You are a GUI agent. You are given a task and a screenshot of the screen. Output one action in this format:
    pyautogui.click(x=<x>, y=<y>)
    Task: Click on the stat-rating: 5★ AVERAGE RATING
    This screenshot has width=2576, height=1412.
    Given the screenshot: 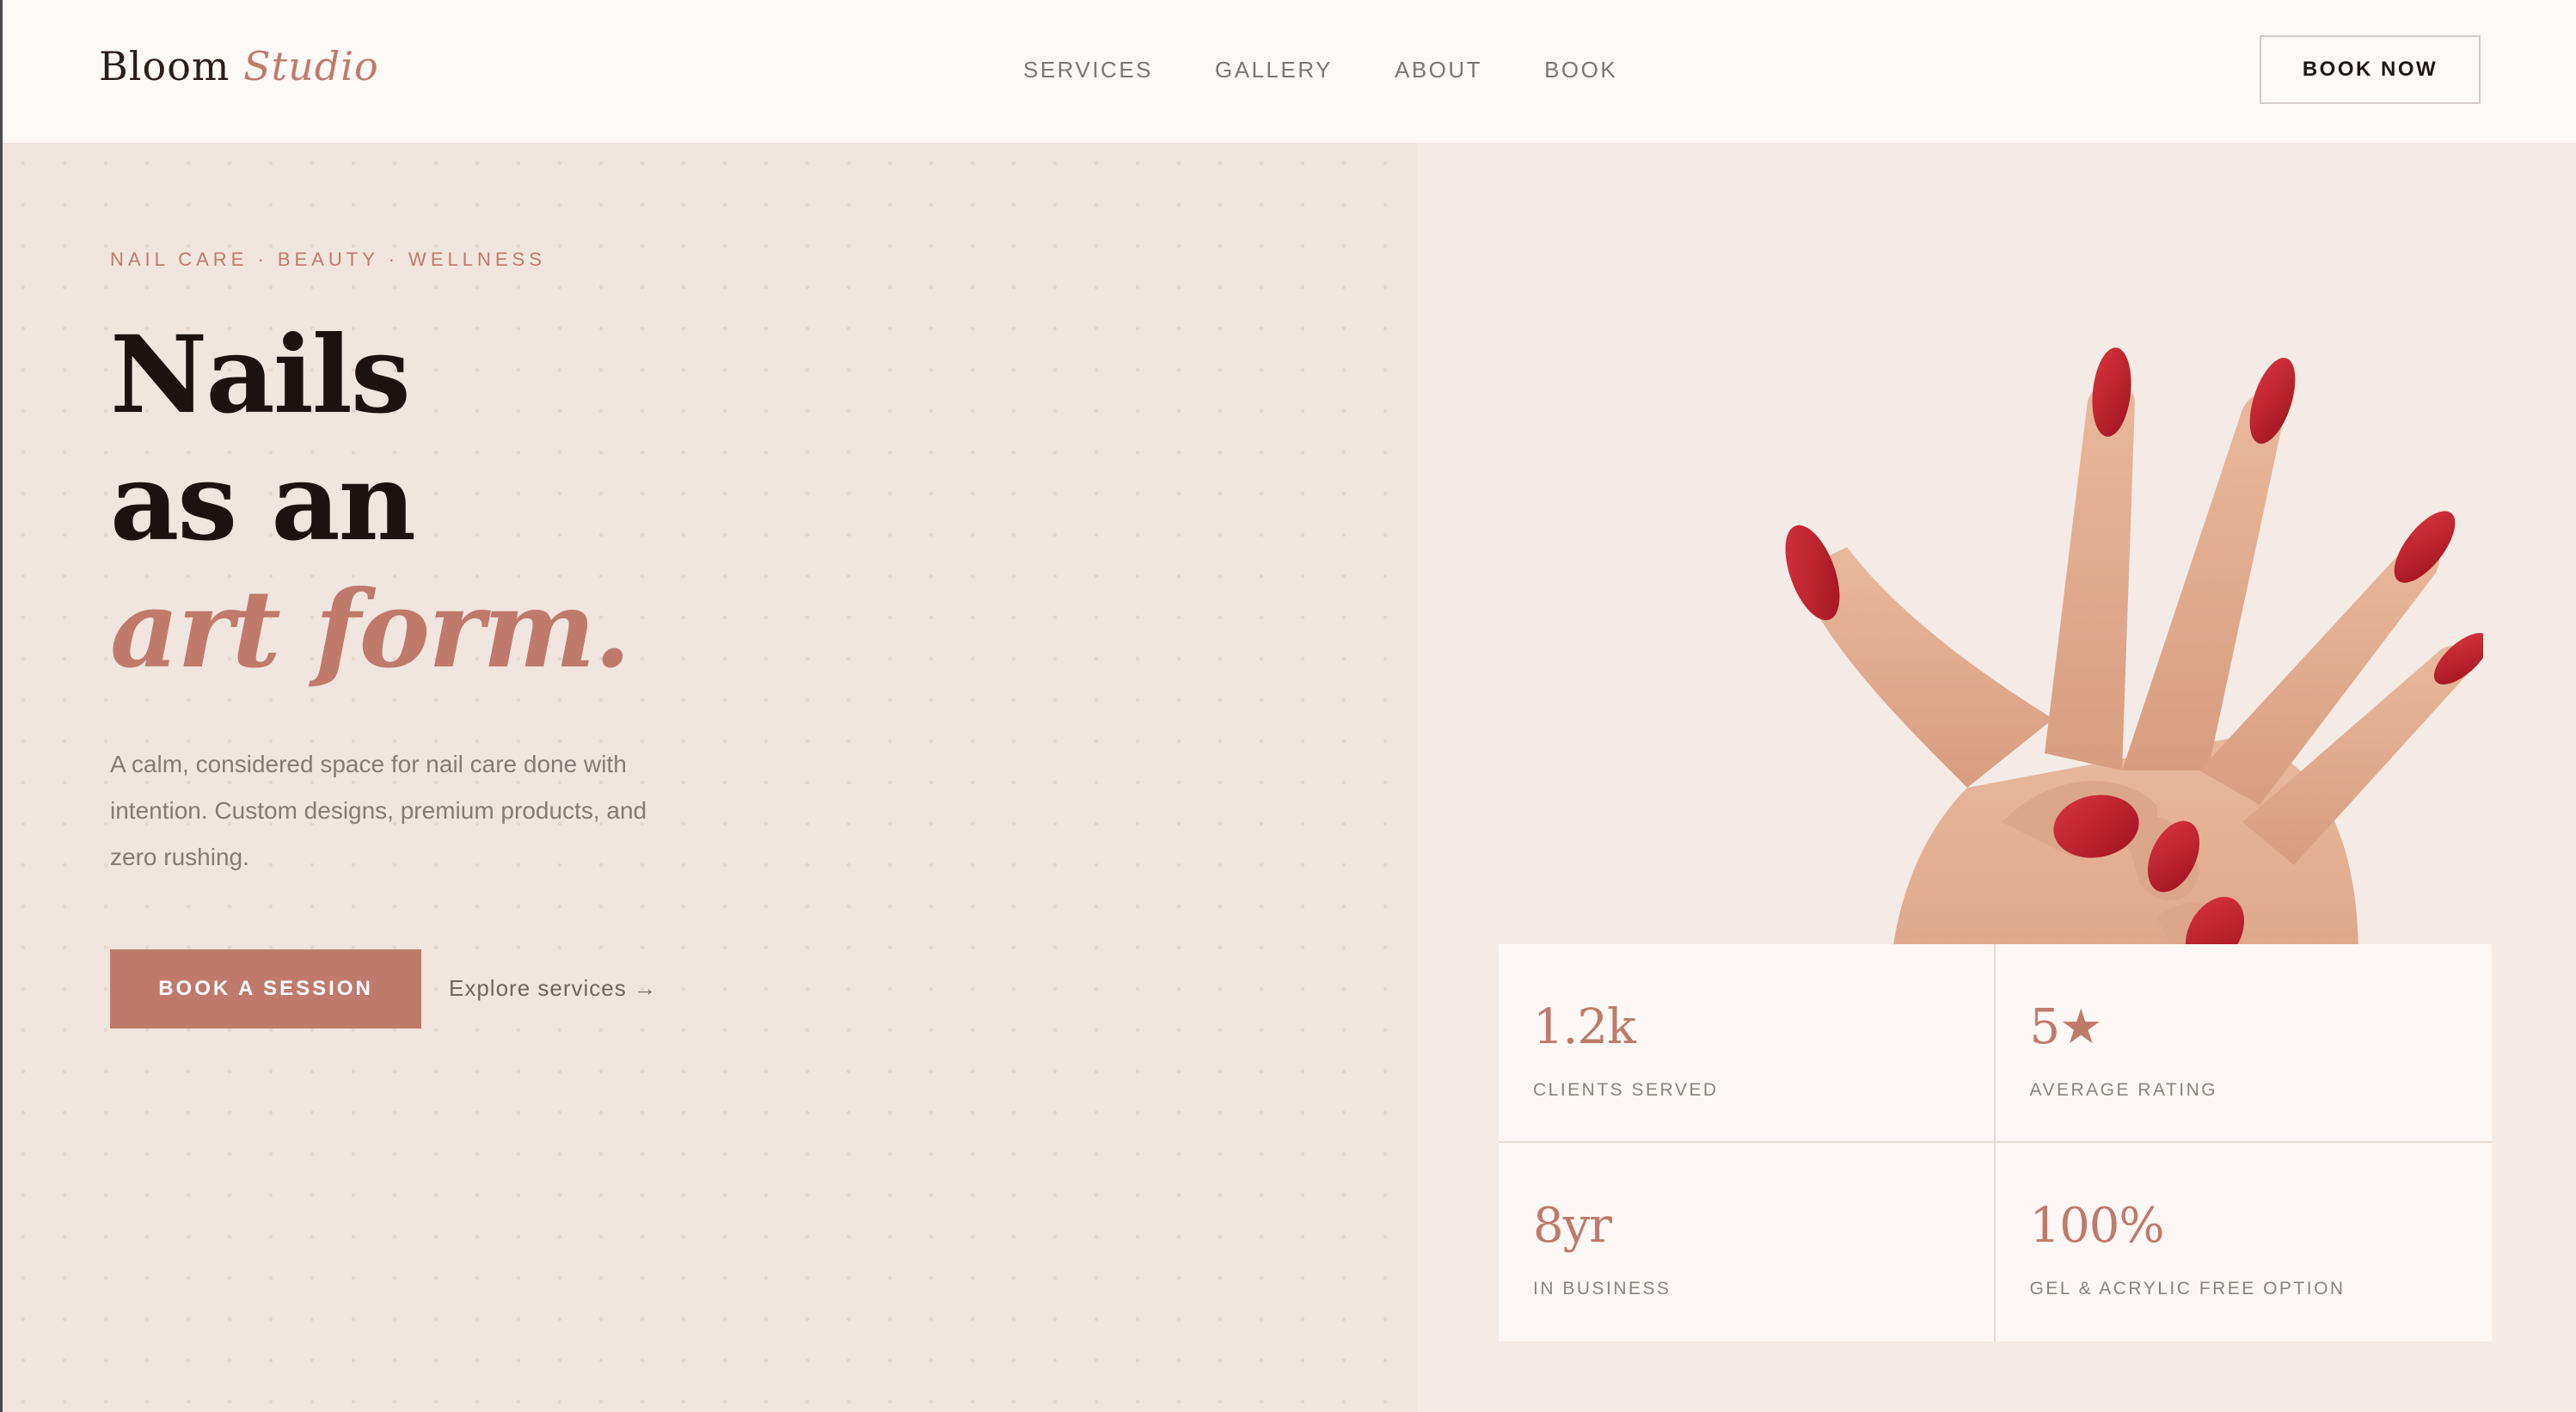 What is the action you would take?
    pyautogui.click(x=2243, y=1043)
    